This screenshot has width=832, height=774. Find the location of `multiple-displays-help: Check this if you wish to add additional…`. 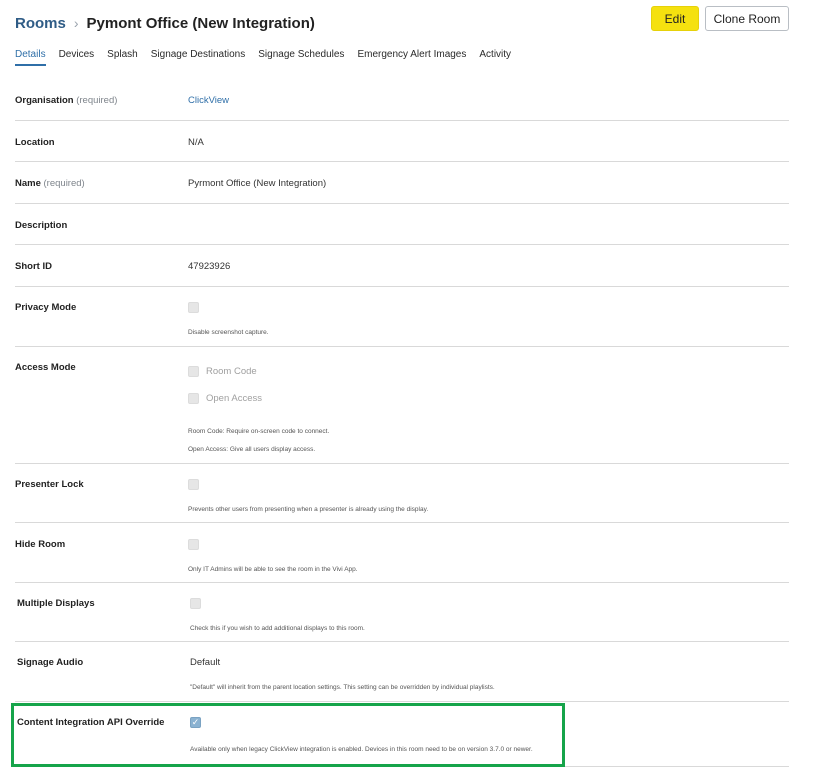

multiple-displays-help: Check this if you wish to add additional… is located at coordinates (277, 628).